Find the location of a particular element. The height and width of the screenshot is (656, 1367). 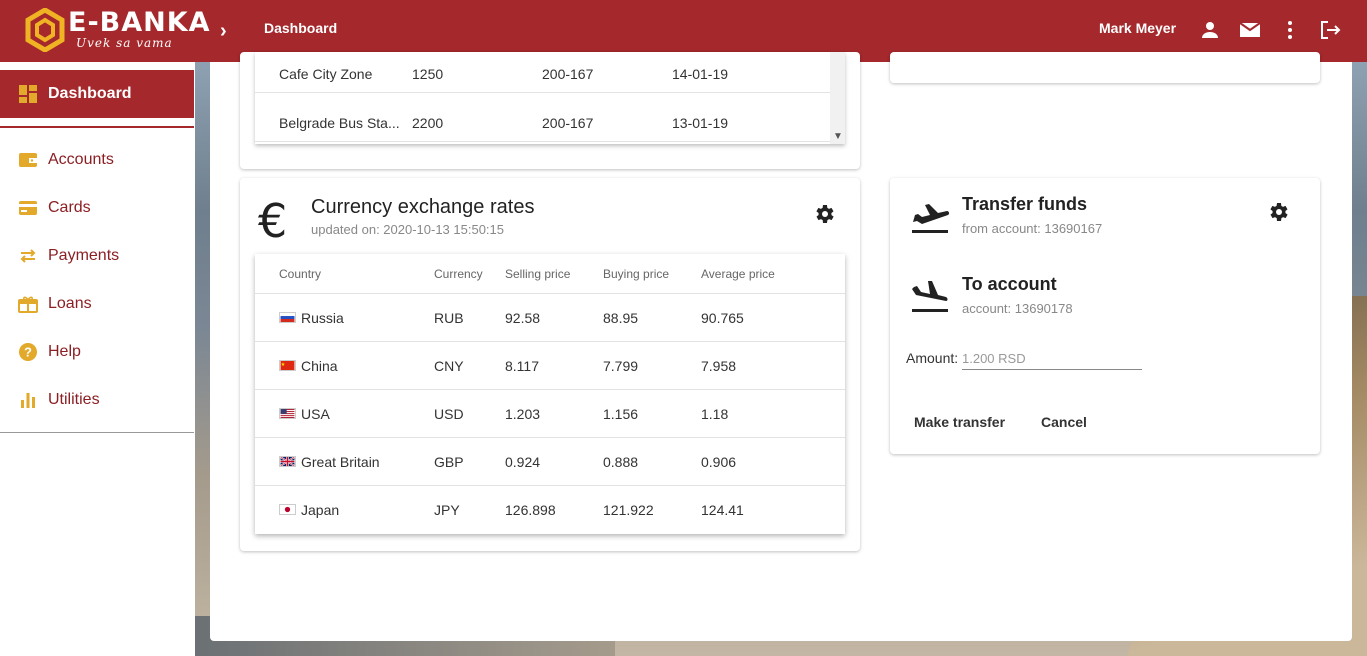

table-row: China CNY 8.117 7.799 7.958 is located at coordinates (550, 366).